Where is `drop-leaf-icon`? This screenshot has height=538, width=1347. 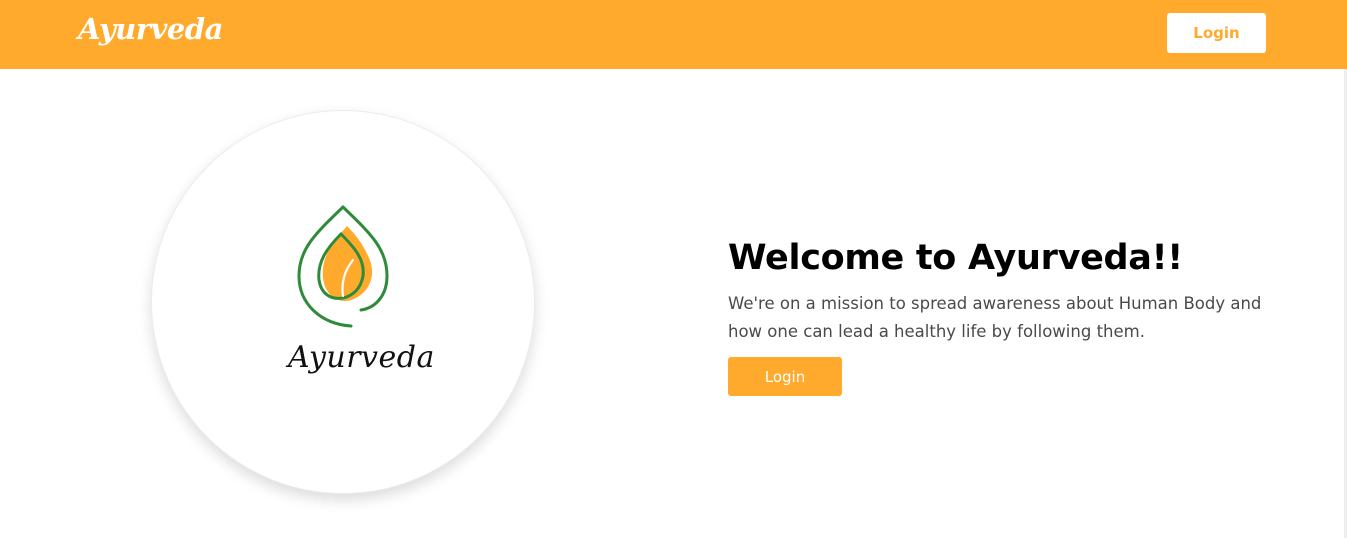
drop-leaf-icon is located at coordinates (343, 266).